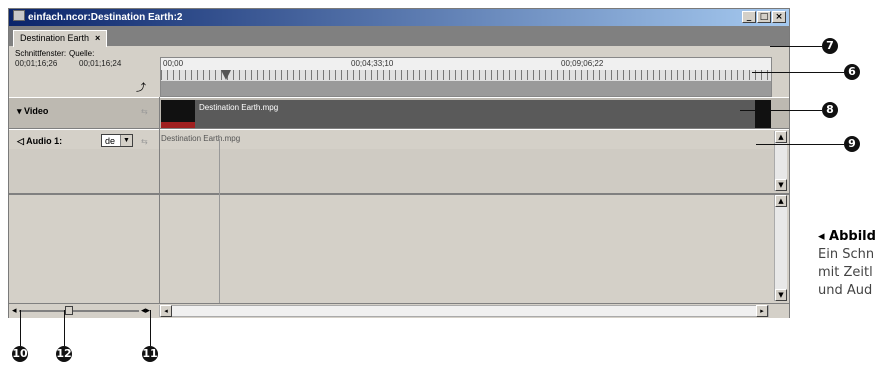 The width and height of the screenshot is (896, 370). Describe the element at coordinates (32, 111) in the screenshot. I see `video-track-label: ▾ Video` at that location.